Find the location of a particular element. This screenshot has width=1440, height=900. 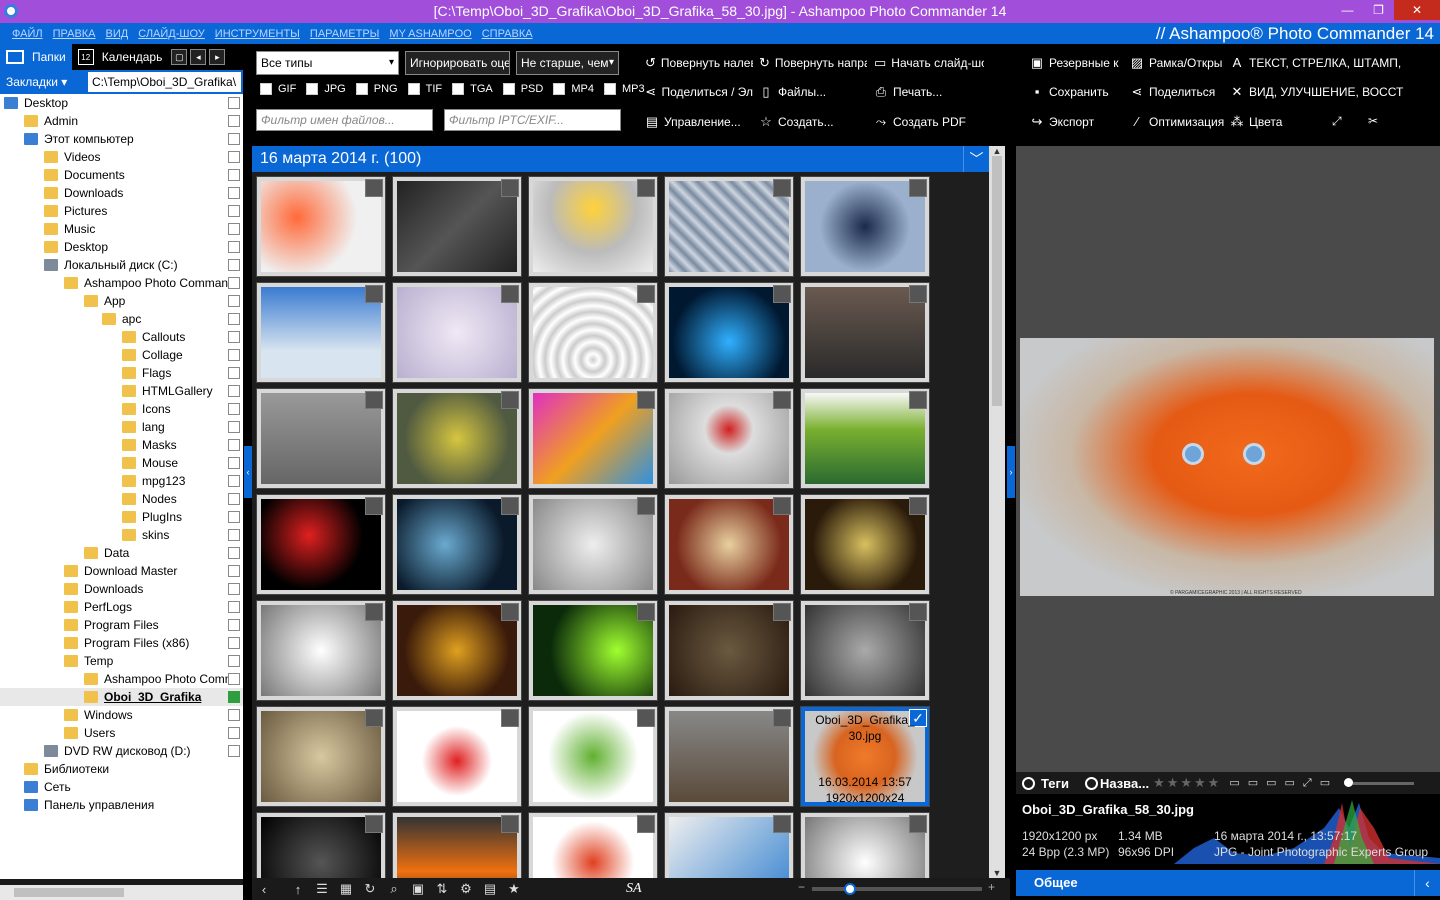

tree-item: lang is located at coordinates (121, 427).